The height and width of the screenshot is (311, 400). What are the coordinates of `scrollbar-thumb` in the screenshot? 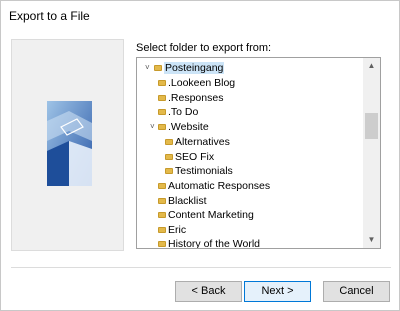 It's located at (371, 126).